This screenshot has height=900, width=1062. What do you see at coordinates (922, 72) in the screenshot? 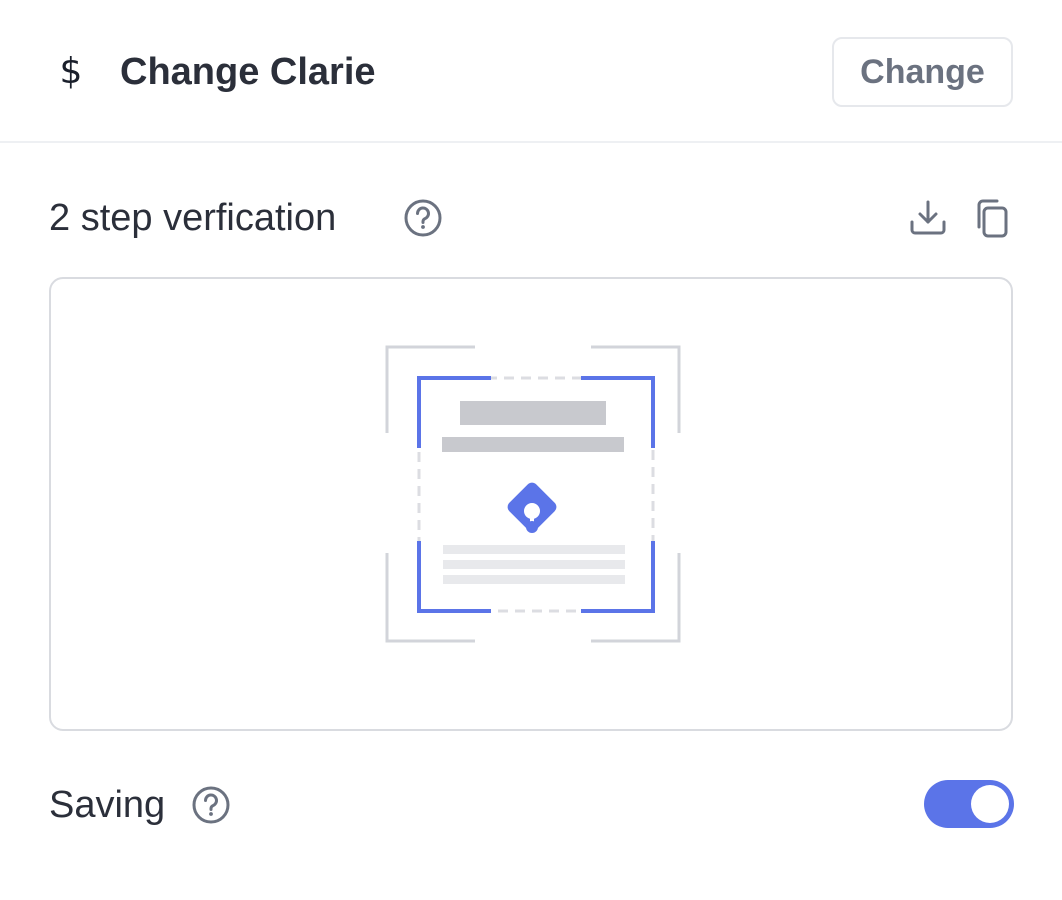
I see `change-button: Change` at bounding box center [922, 72].